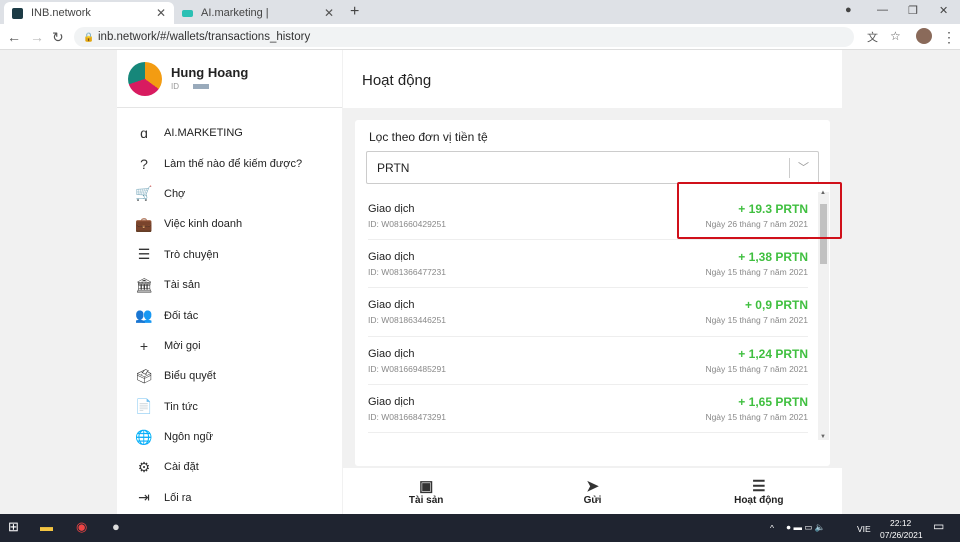 The height and width of the screenshot is (542, 960). I want to click on sidebar-item-label: AI.MARKETING, so click(203, 133).